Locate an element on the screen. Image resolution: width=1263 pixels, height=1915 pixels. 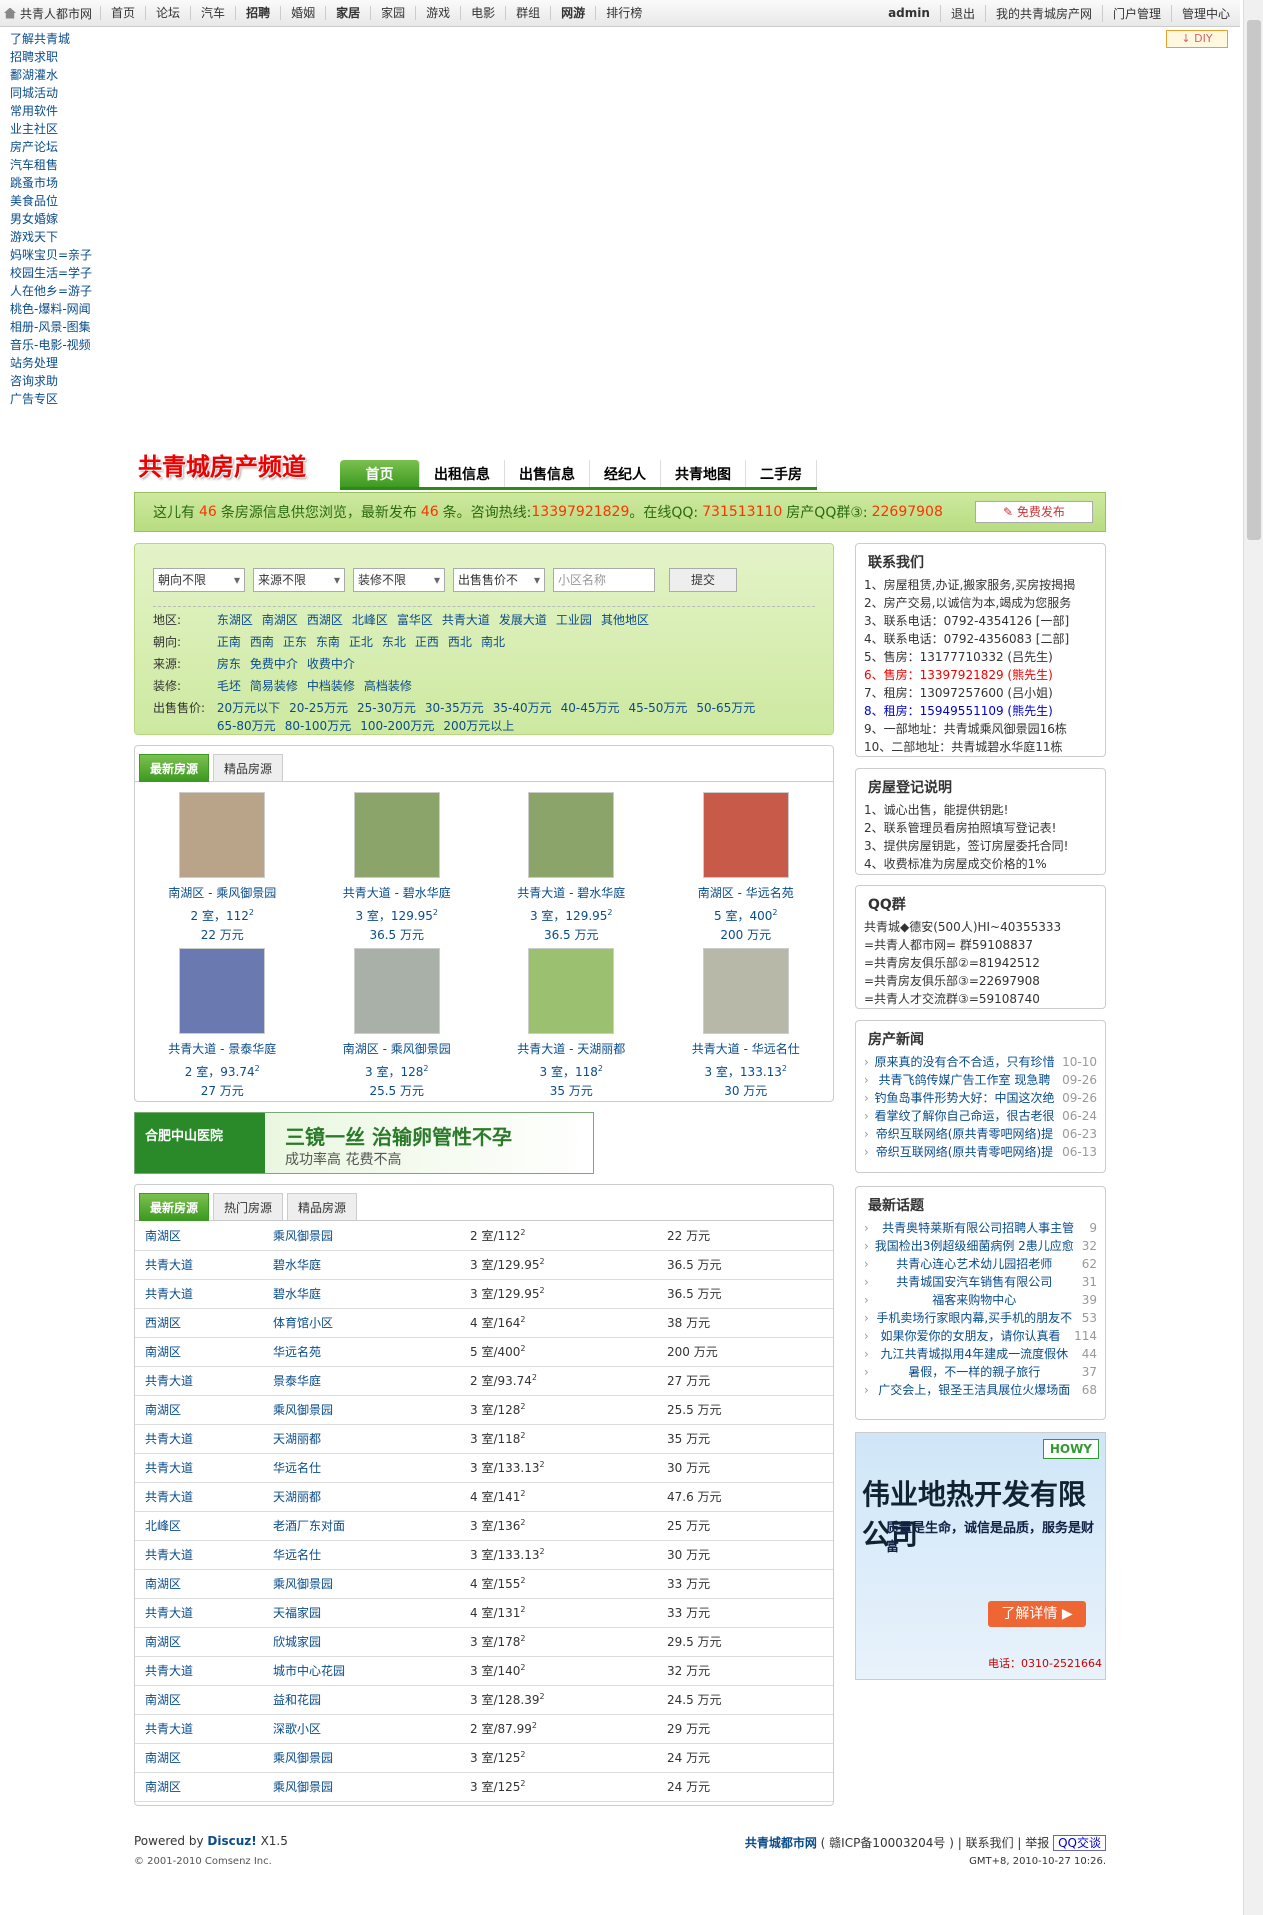
district: 北峰区 is located at coordinates (163, 1526).